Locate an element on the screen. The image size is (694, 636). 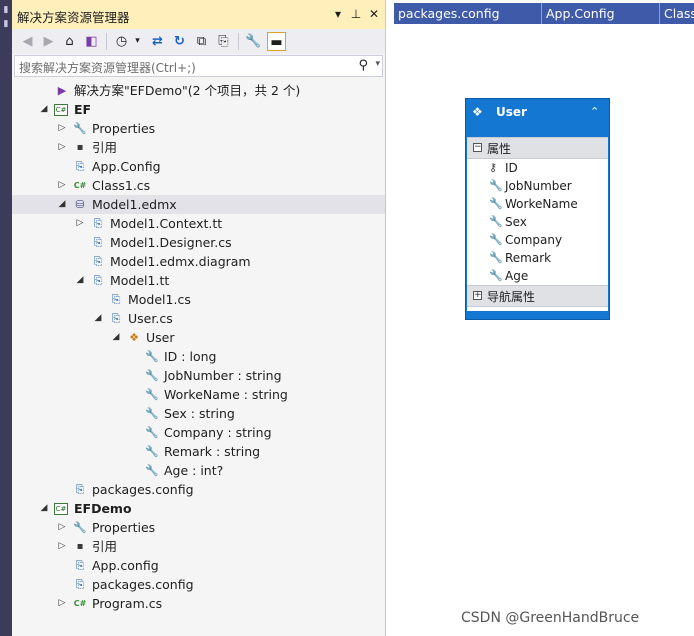
solution-explorer-search-input: 搜索解决方案资源管理器(Ctrl+;) ⚲ ▾ is located at coordinates (198, 66).